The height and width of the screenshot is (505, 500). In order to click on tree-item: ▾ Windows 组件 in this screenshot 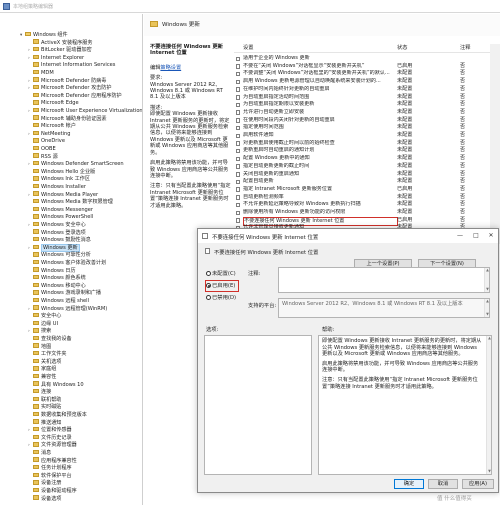, I will do `click(44, 35)`.